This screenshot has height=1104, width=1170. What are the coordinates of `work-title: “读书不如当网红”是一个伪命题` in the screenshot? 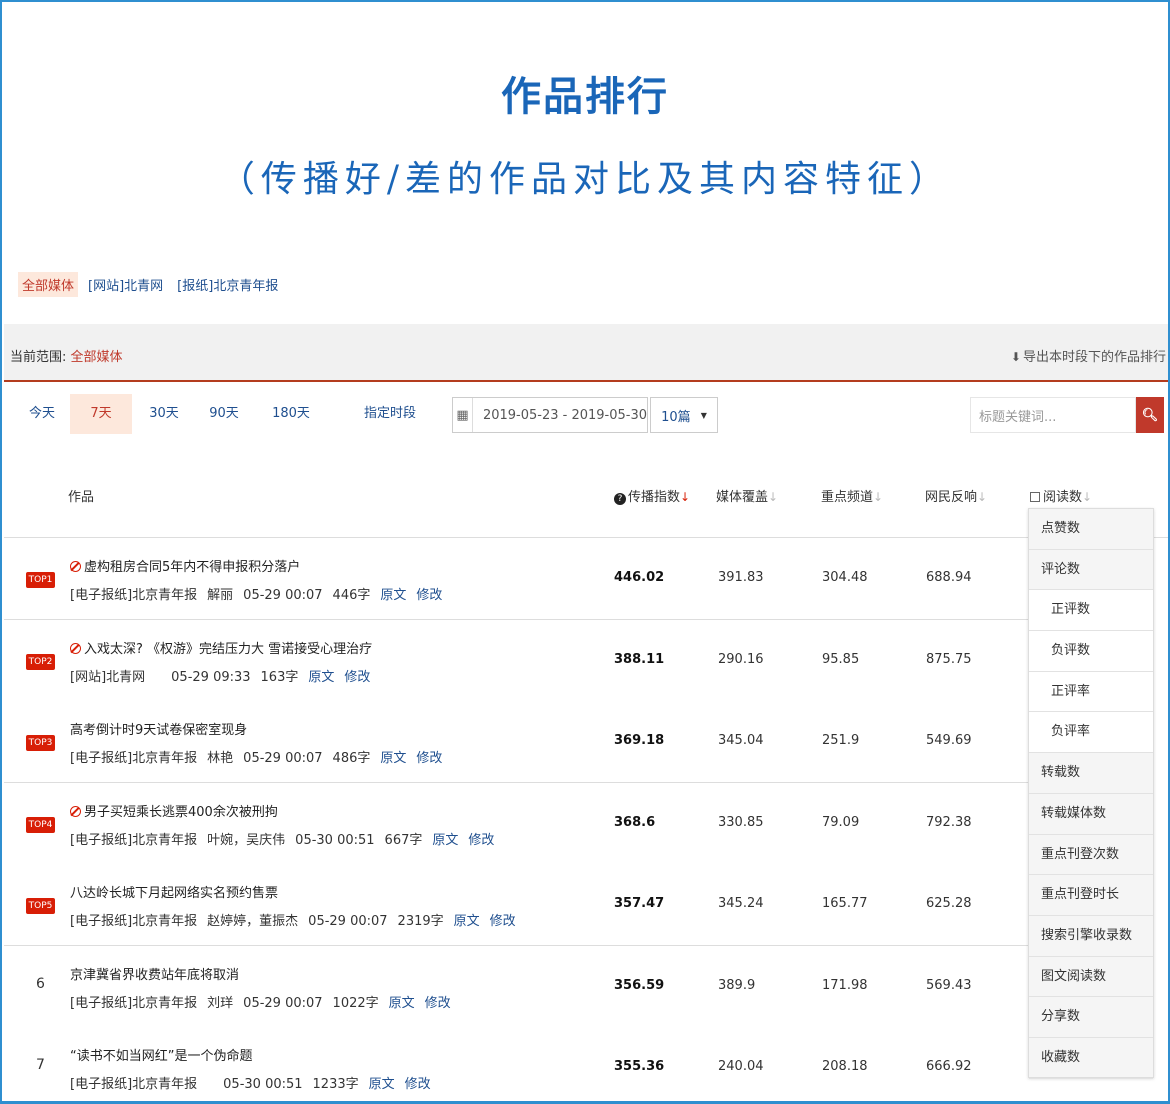 It's located at (161, 1054).